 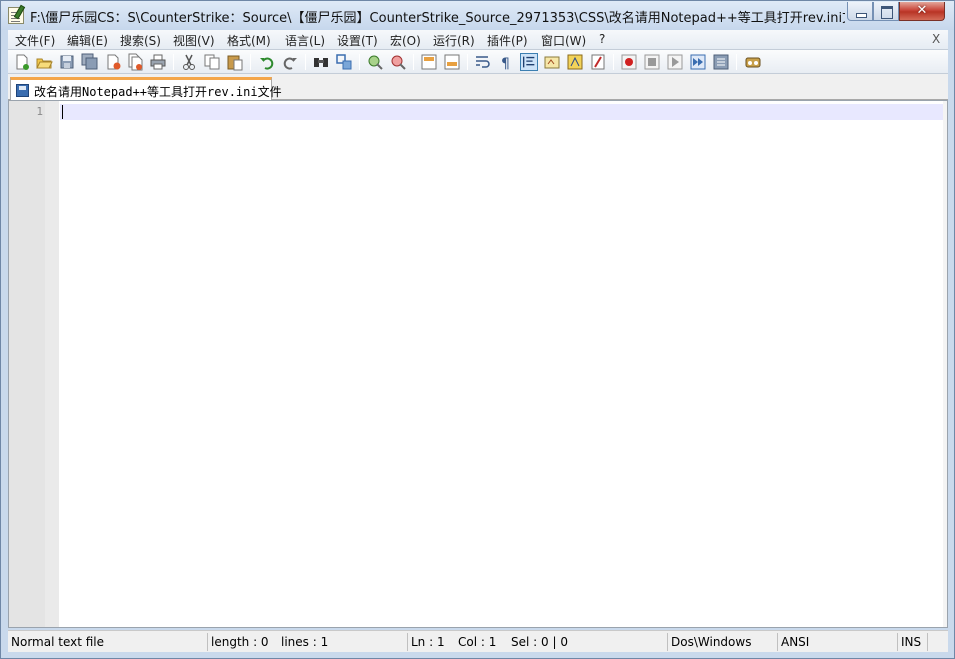 I want to click on saved-file-icon, so click(x=22, y=90).